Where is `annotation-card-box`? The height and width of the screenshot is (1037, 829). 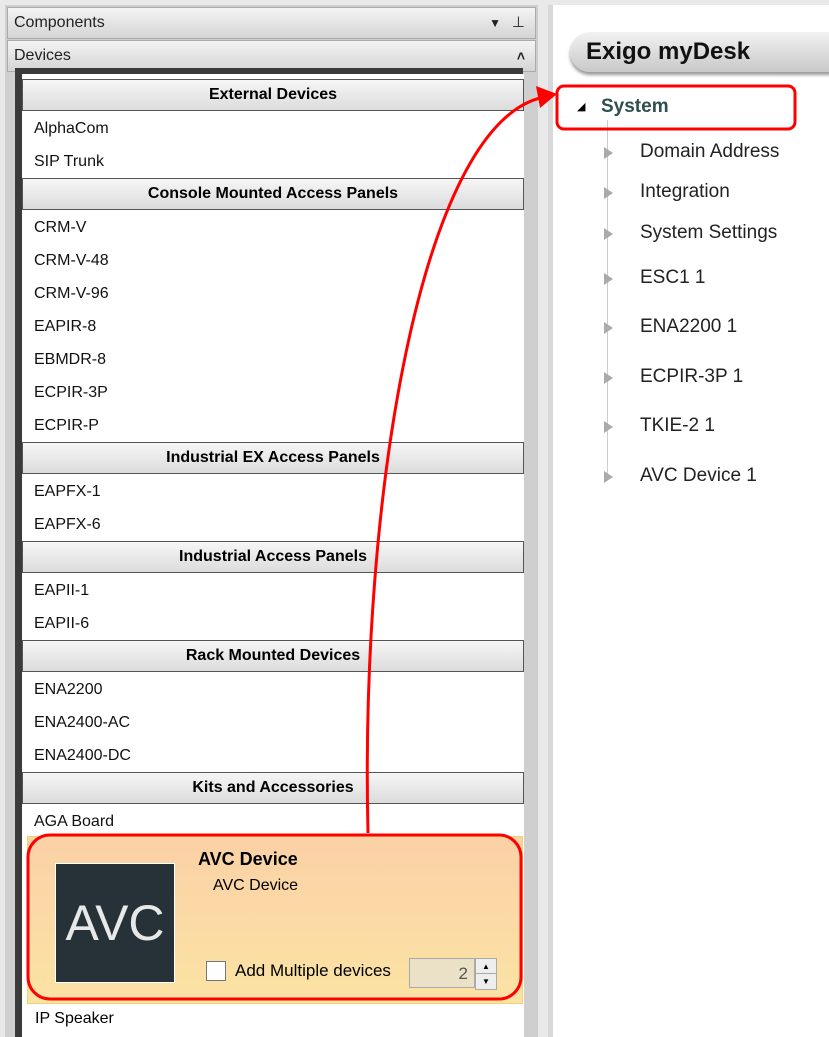
annotation-card-box is located at coordinates (274, 917).